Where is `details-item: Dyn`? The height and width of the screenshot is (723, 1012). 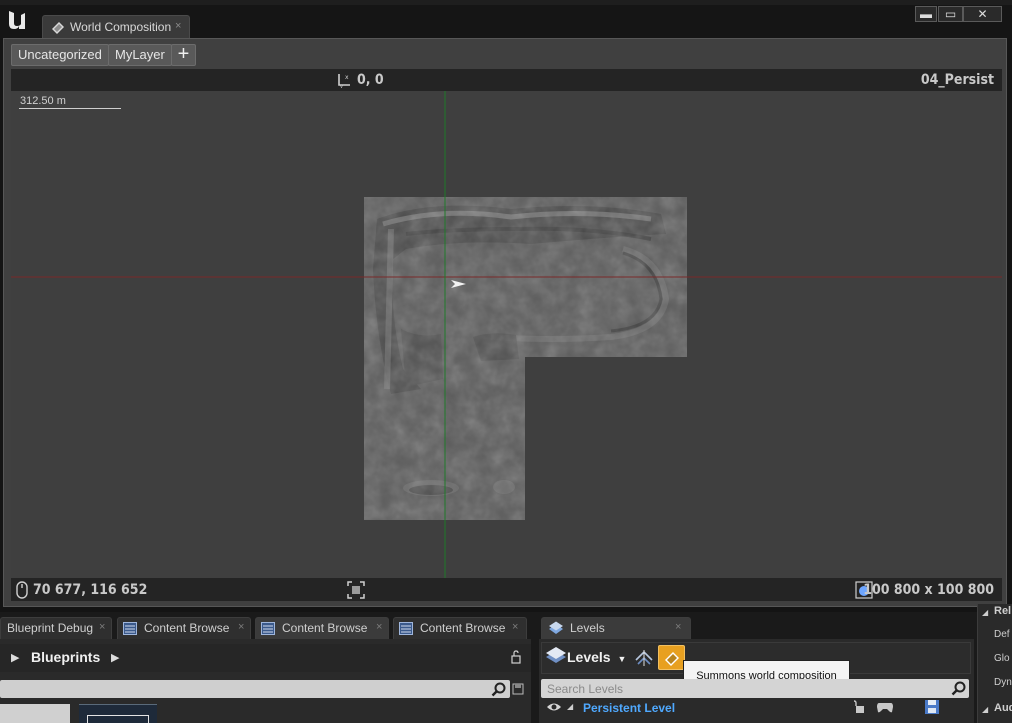
details-item: Dyn is located at coordinates (1003, 682).